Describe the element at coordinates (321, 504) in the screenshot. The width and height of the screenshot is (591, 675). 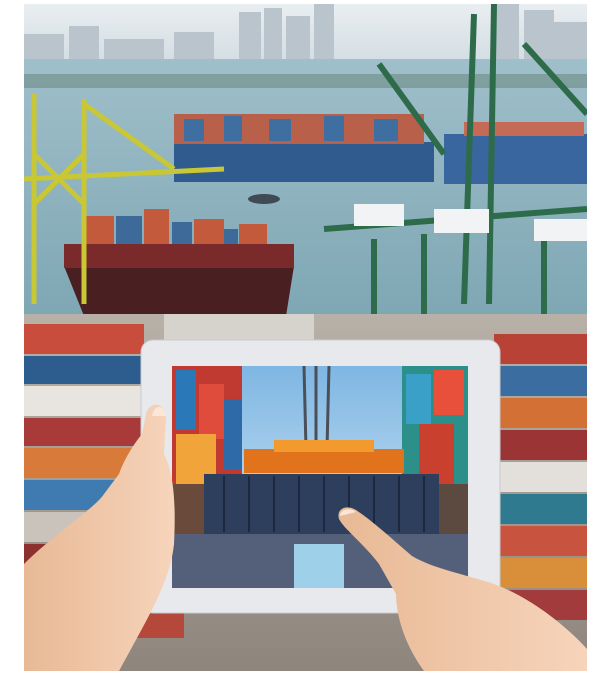
I see `lifted-container` at that location.